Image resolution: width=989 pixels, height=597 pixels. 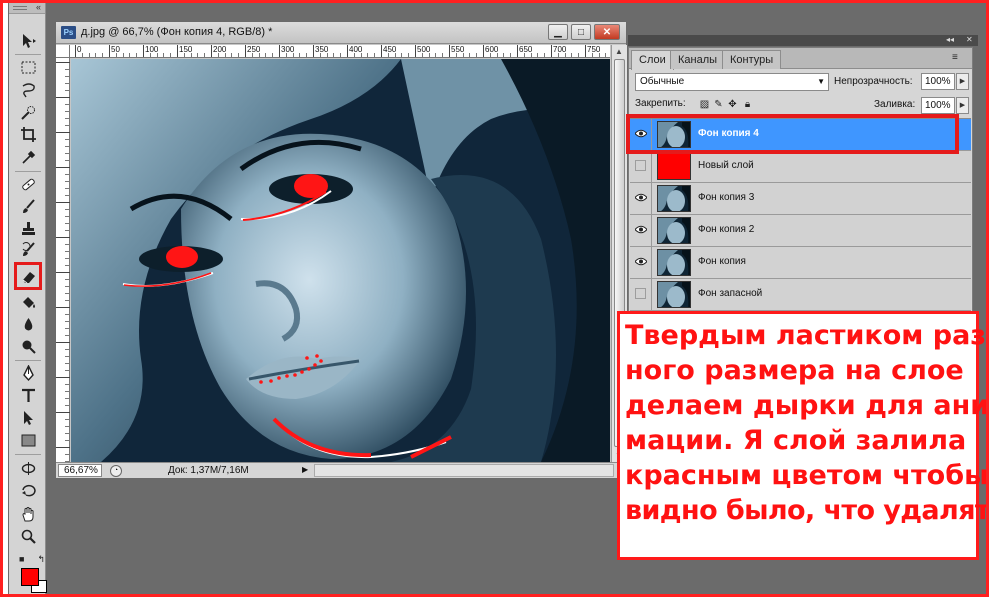 I want to click on annotation-line: ного размера на слое, so click(x=794, y=370).